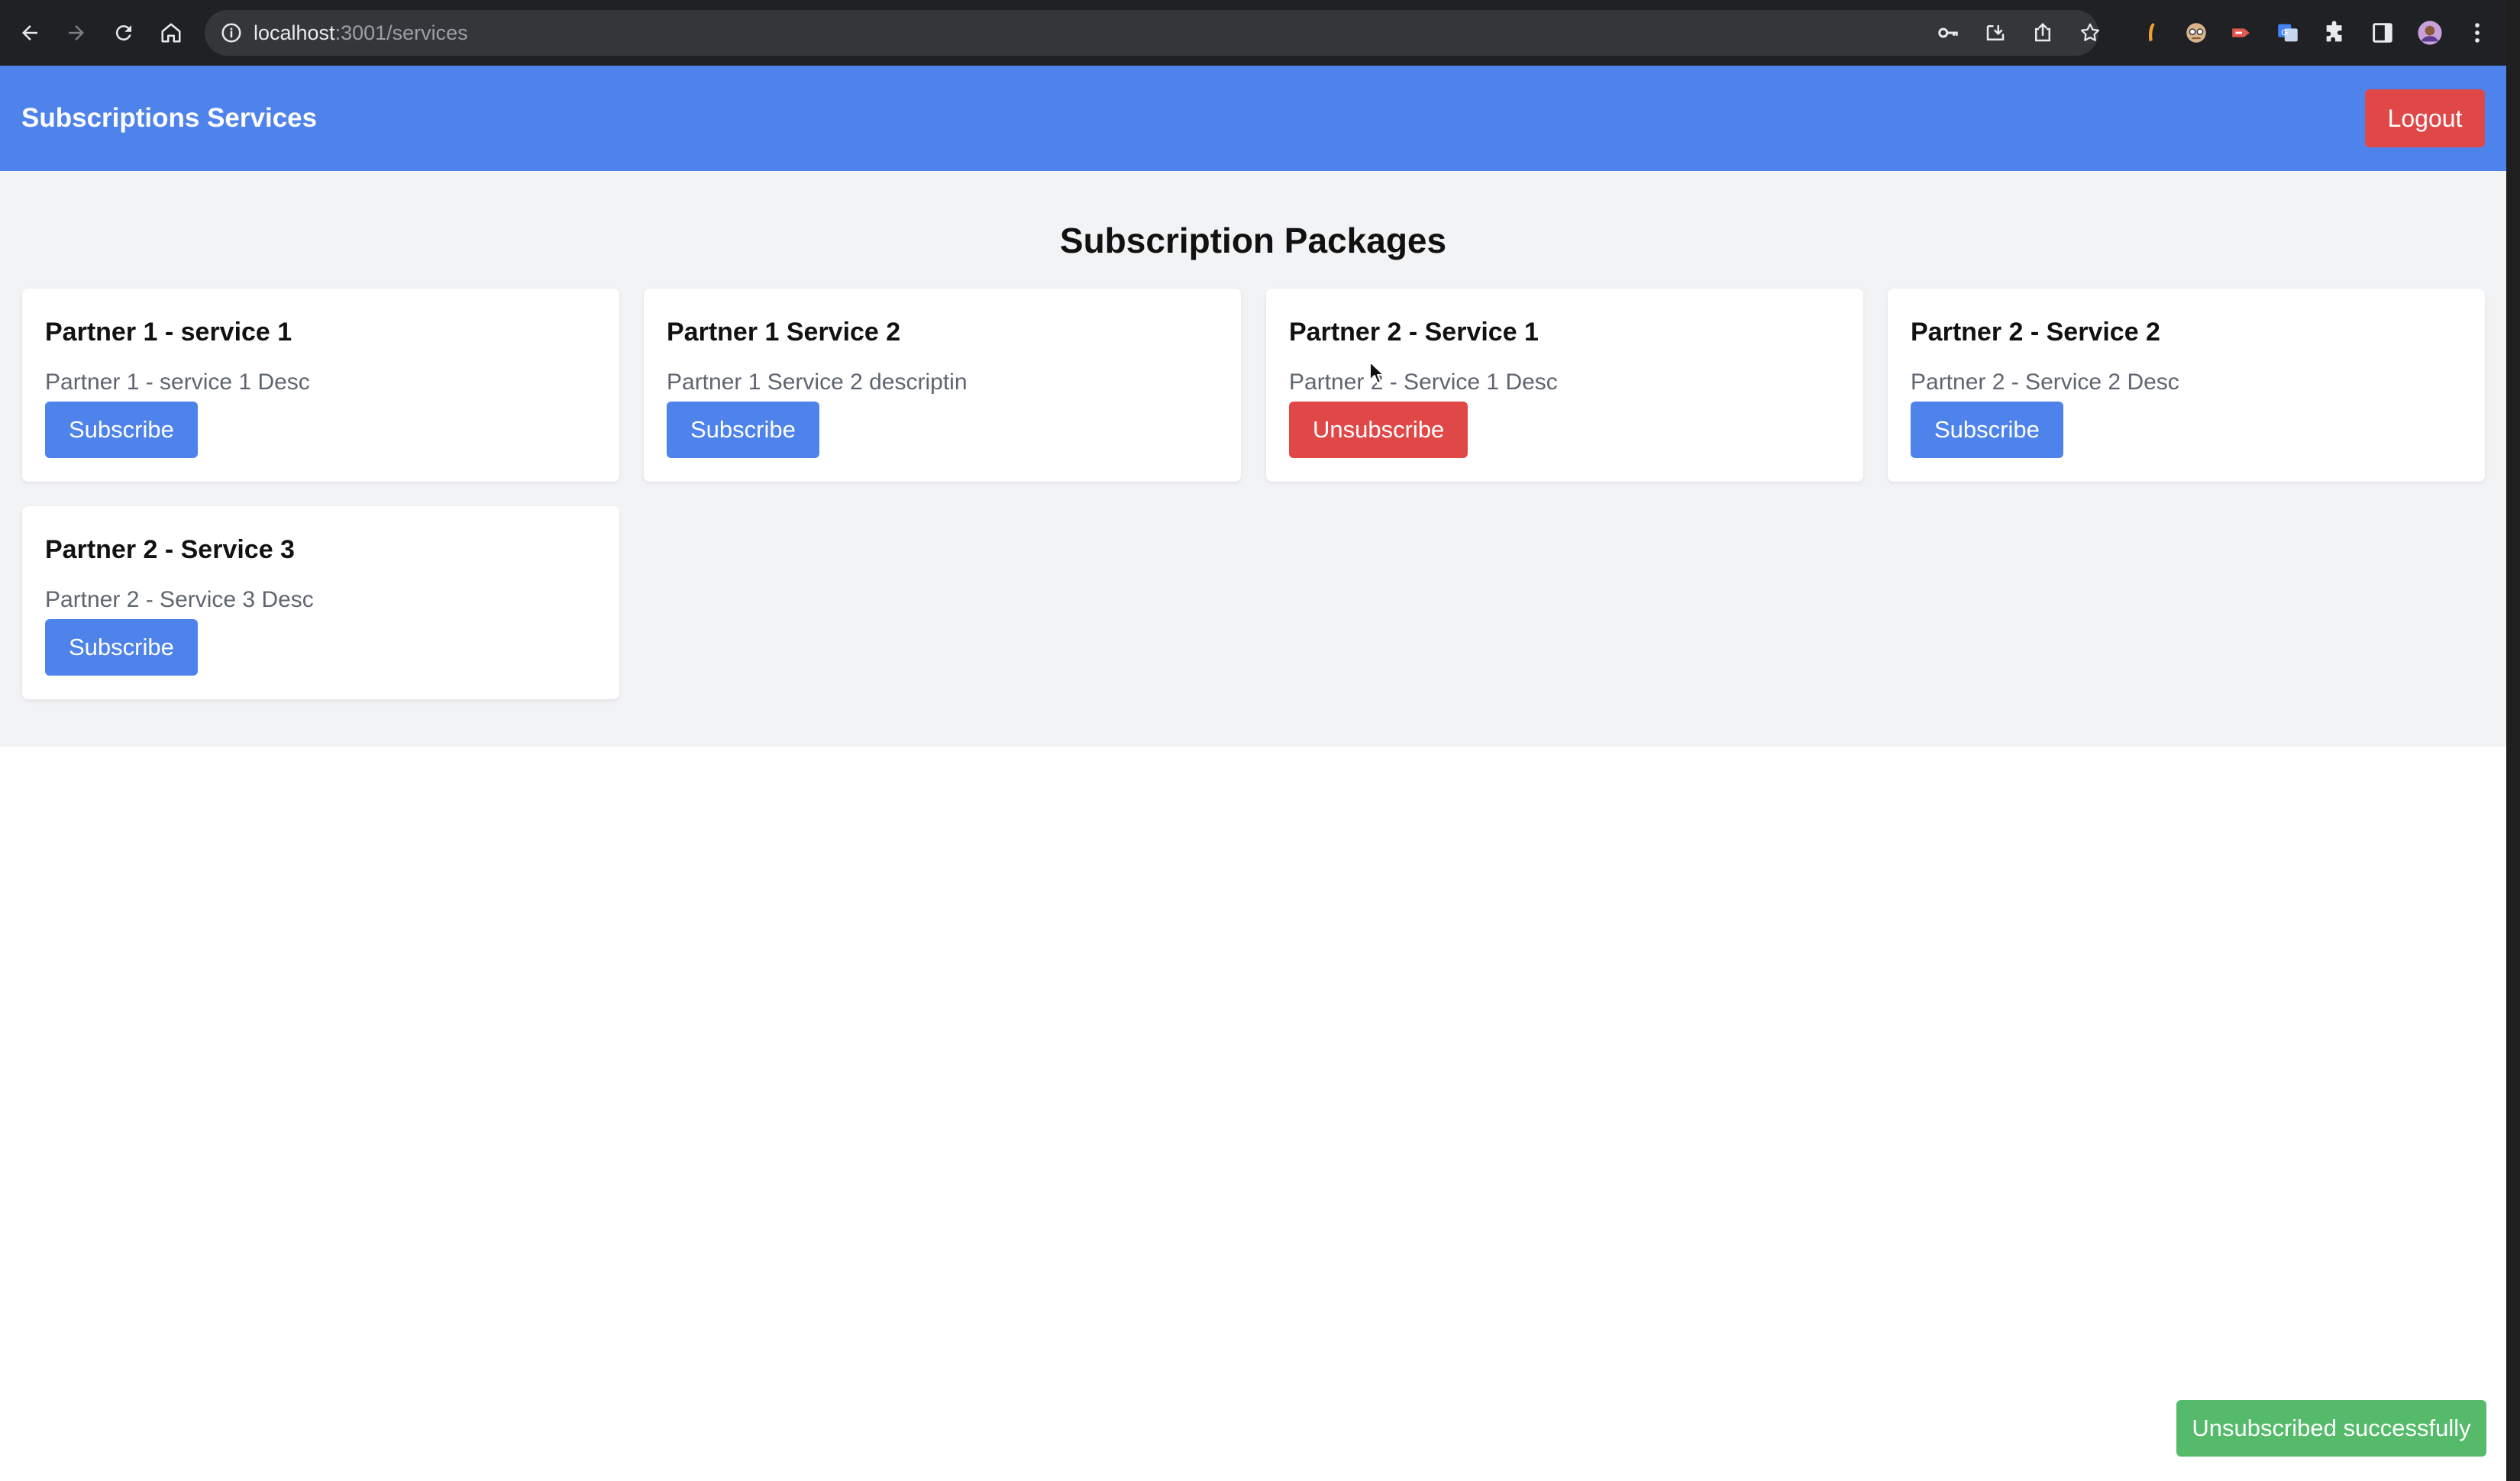  Describe the element at coordinates (1376, 372) in the screenshot. I see `mouse-cursor-icon` at that location.